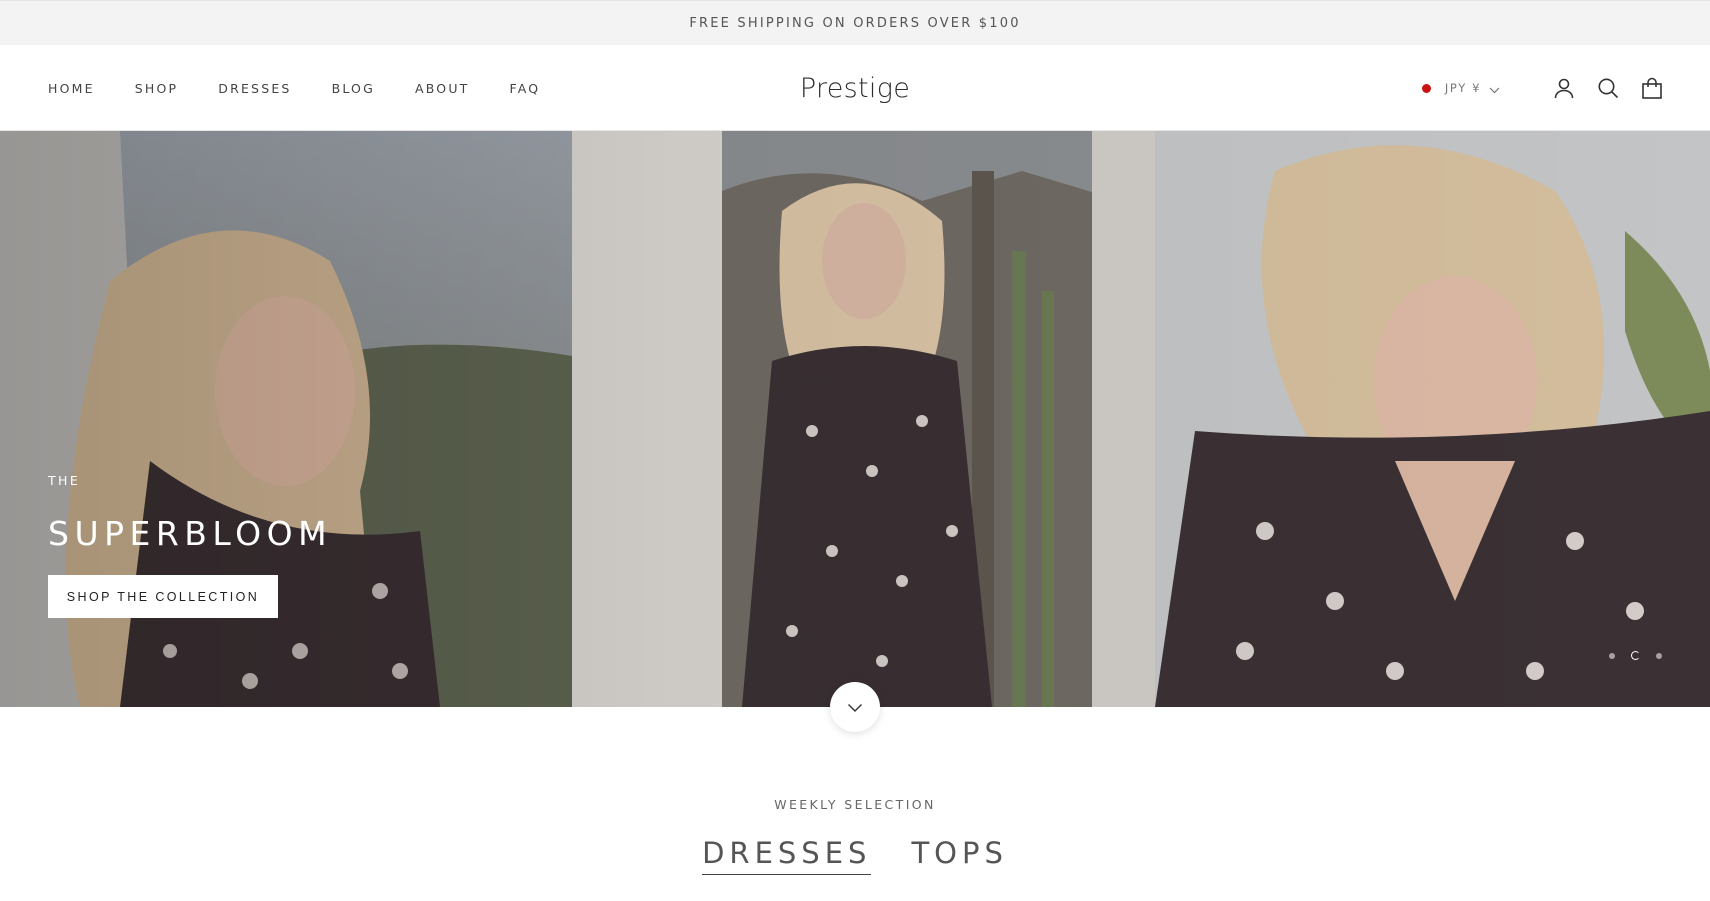 Image resolution: width=1710 pixels, height=901 pixels. I want to click on scroll-down-button, so click(855, 707).